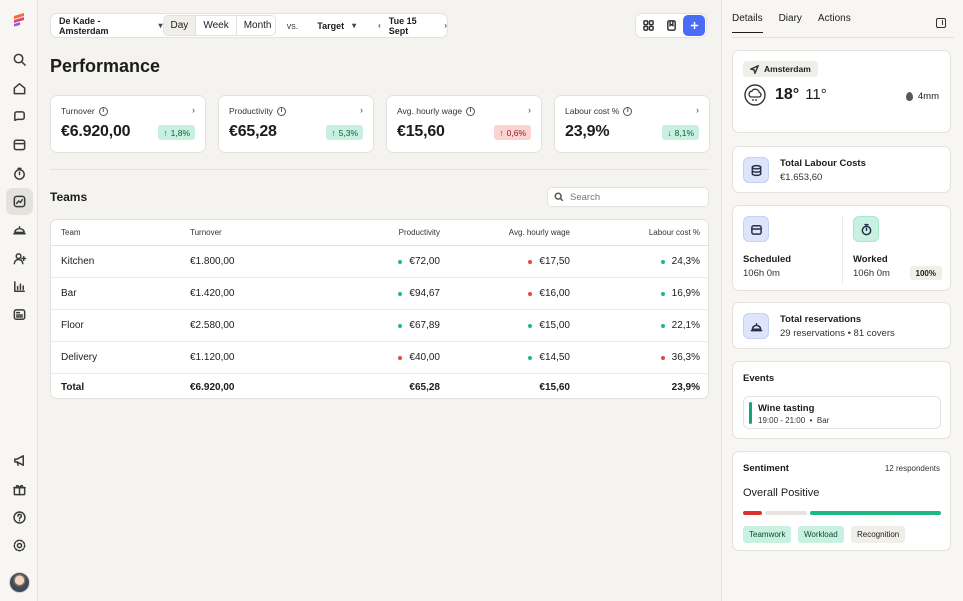 This screenshot has width=963, height=601. I want to click on column-header-team: Team, so click(71, 232).